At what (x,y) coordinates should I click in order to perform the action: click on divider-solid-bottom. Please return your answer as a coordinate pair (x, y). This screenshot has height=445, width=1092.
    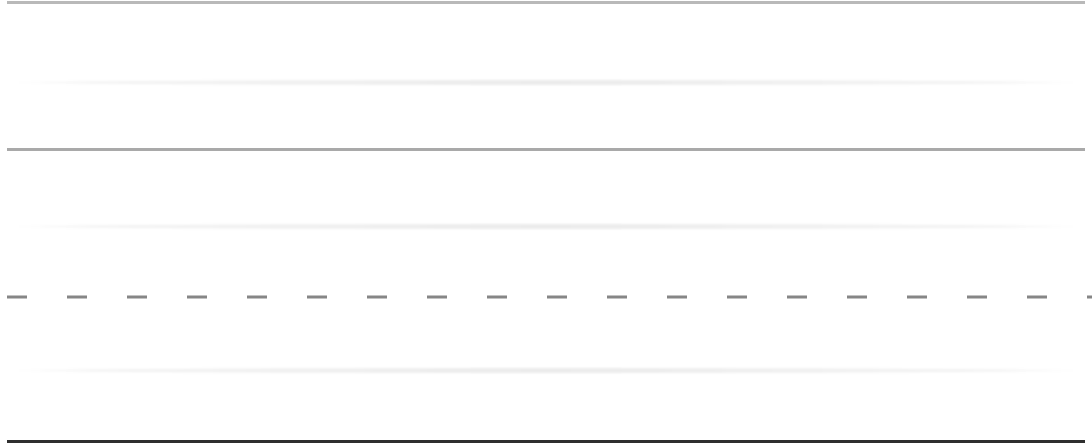
    Looking at the image, I should click on (546, 441).